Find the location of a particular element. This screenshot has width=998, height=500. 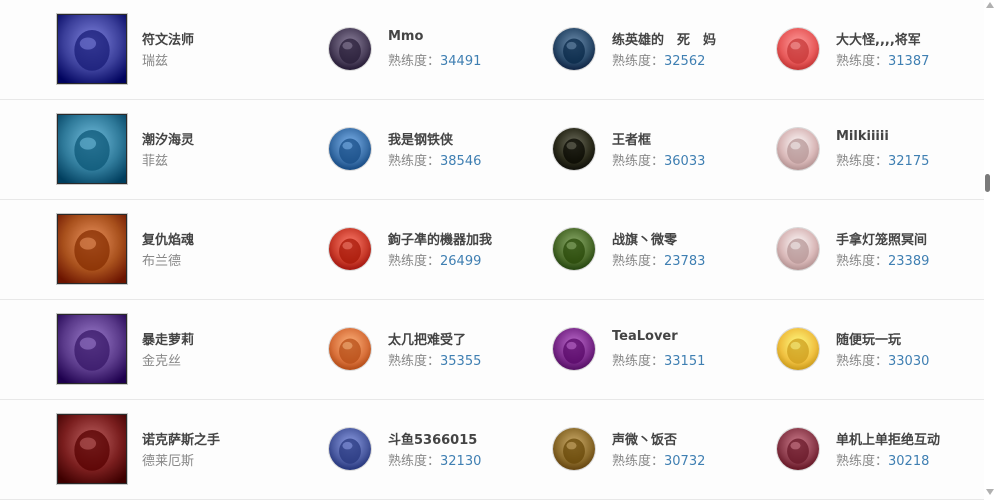

scroll-up-arrow-icon is located at coordinates (990, 5).